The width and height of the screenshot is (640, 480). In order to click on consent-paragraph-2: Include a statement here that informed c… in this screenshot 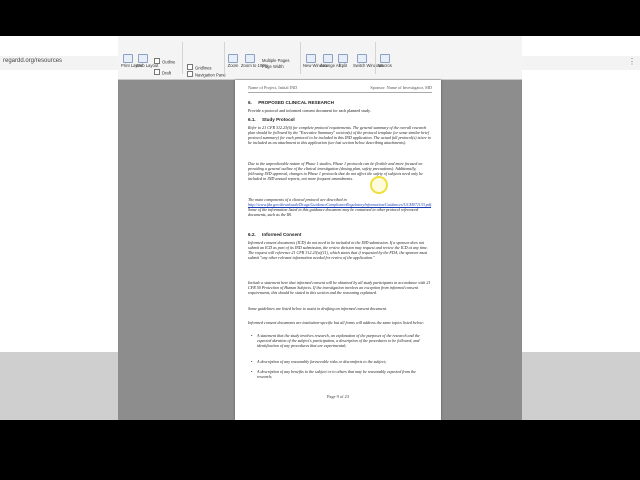, I will do `click(339, 288)`.